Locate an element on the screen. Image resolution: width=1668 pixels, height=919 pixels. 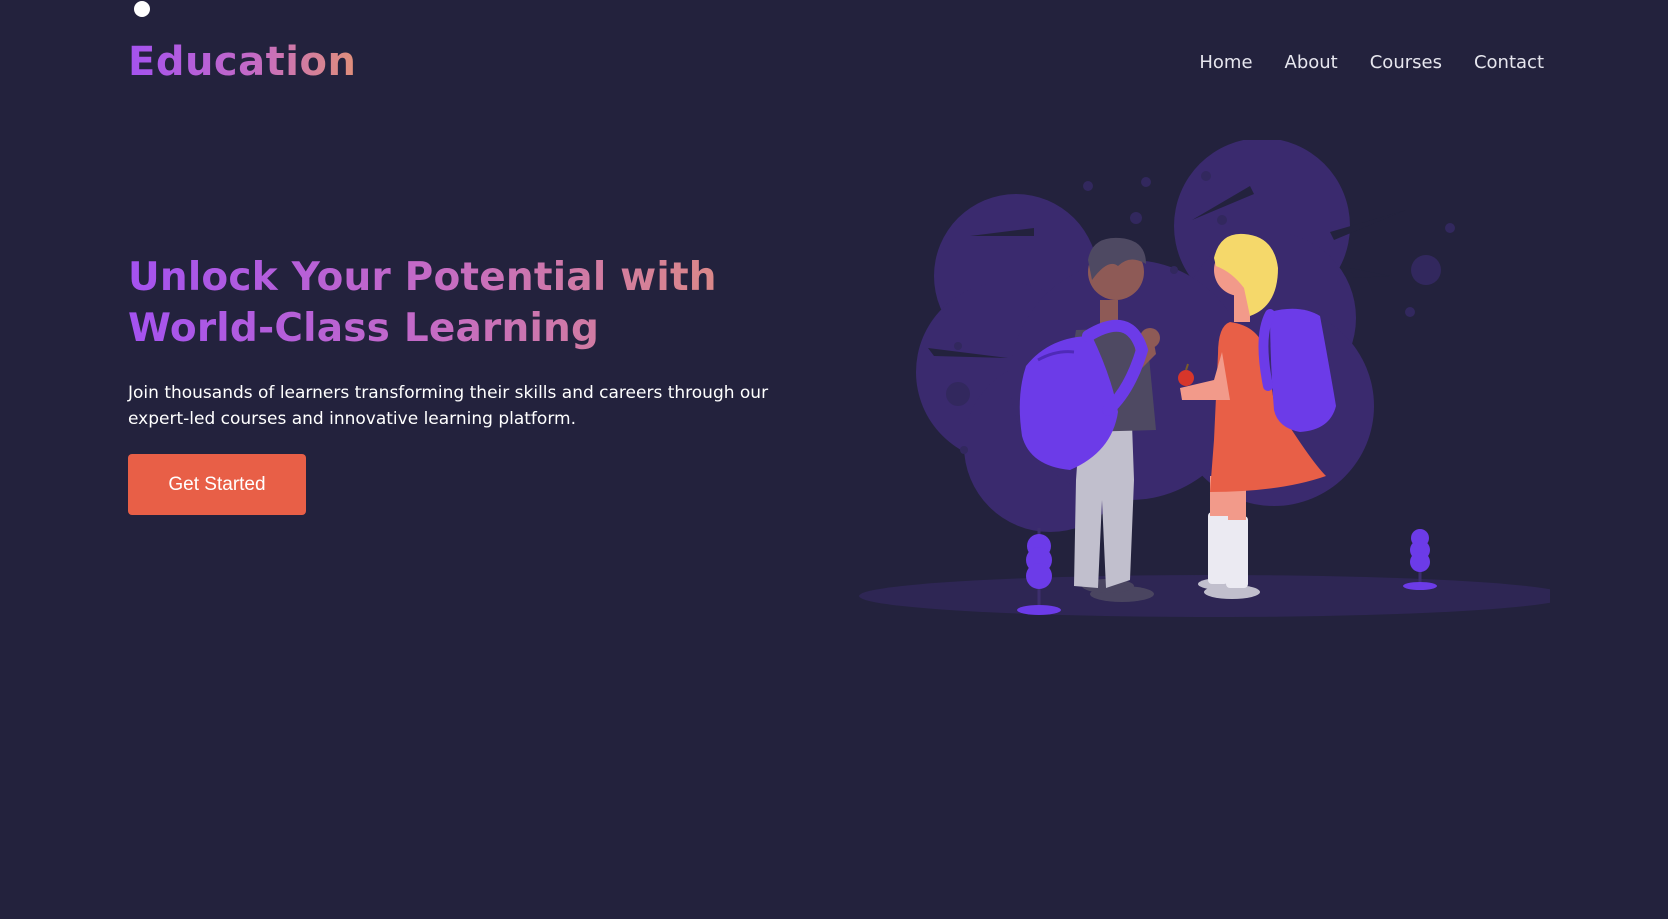
nav-about-link: About is located at coordinates (1311, 62).